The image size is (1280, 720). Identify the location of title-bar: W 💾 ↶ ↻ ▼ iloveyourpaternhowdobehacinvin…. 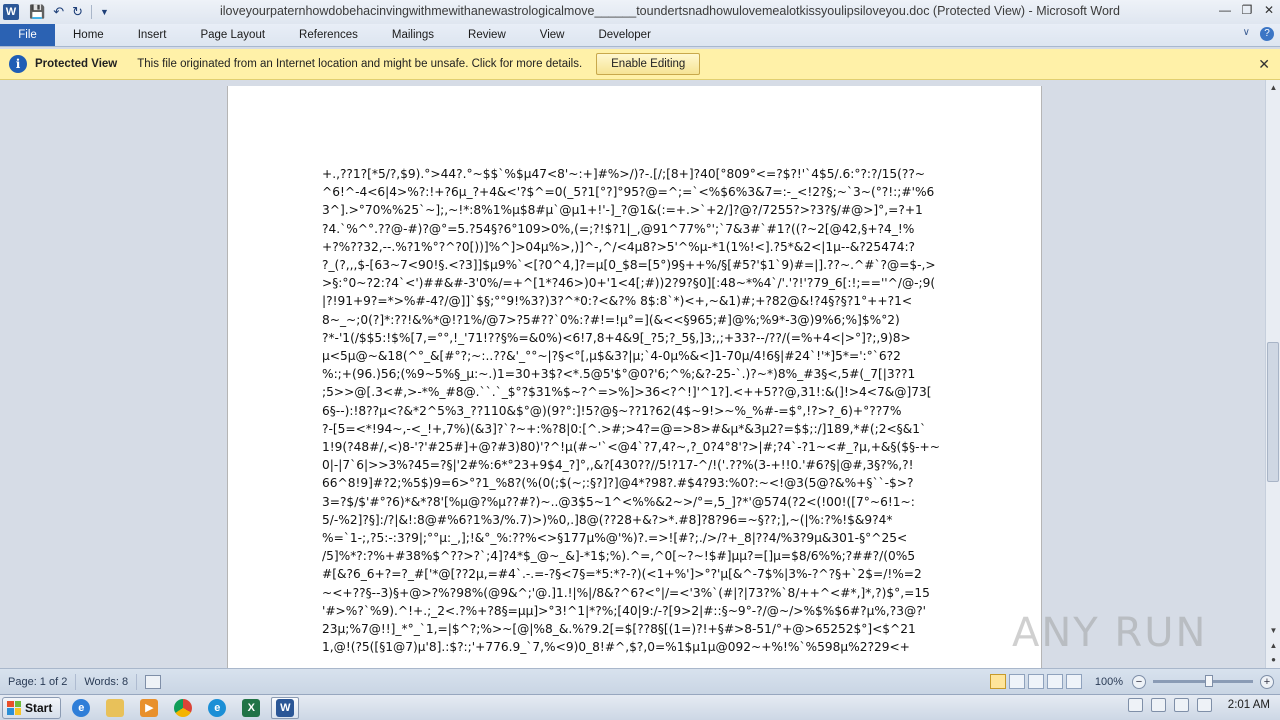
(640, 12).